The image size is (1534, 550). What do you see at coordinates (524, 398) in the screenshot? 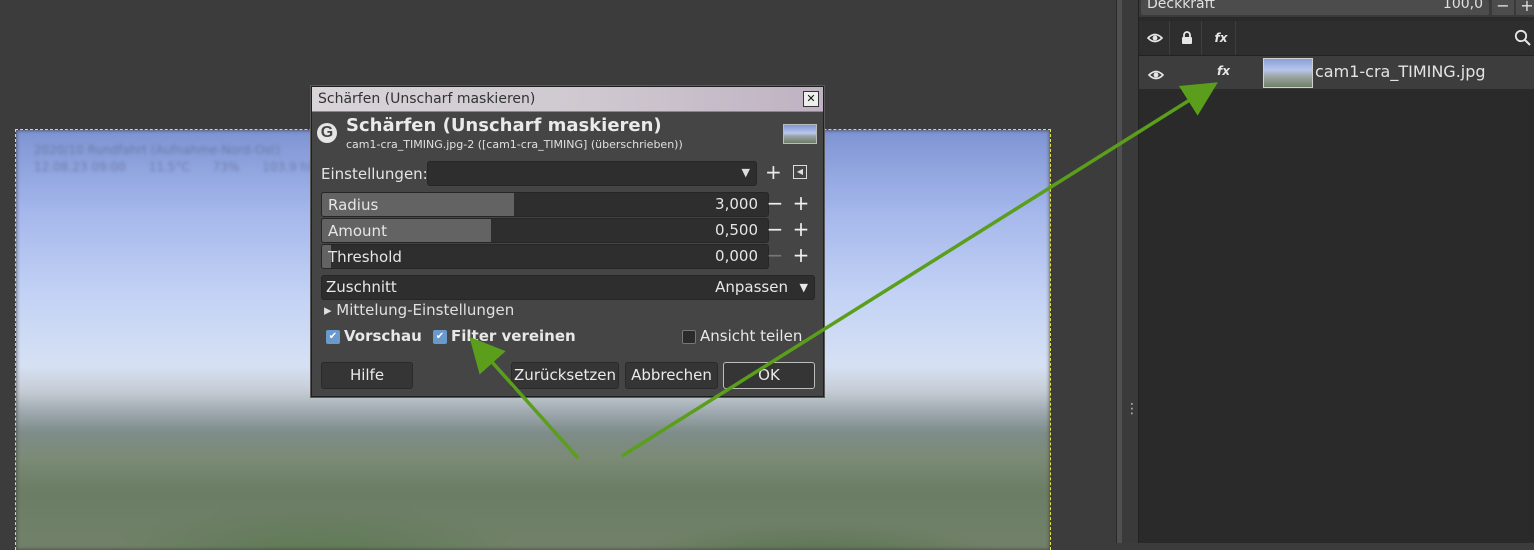
I see `arrow-to-merge-filter` at bounding box center [524, 398].